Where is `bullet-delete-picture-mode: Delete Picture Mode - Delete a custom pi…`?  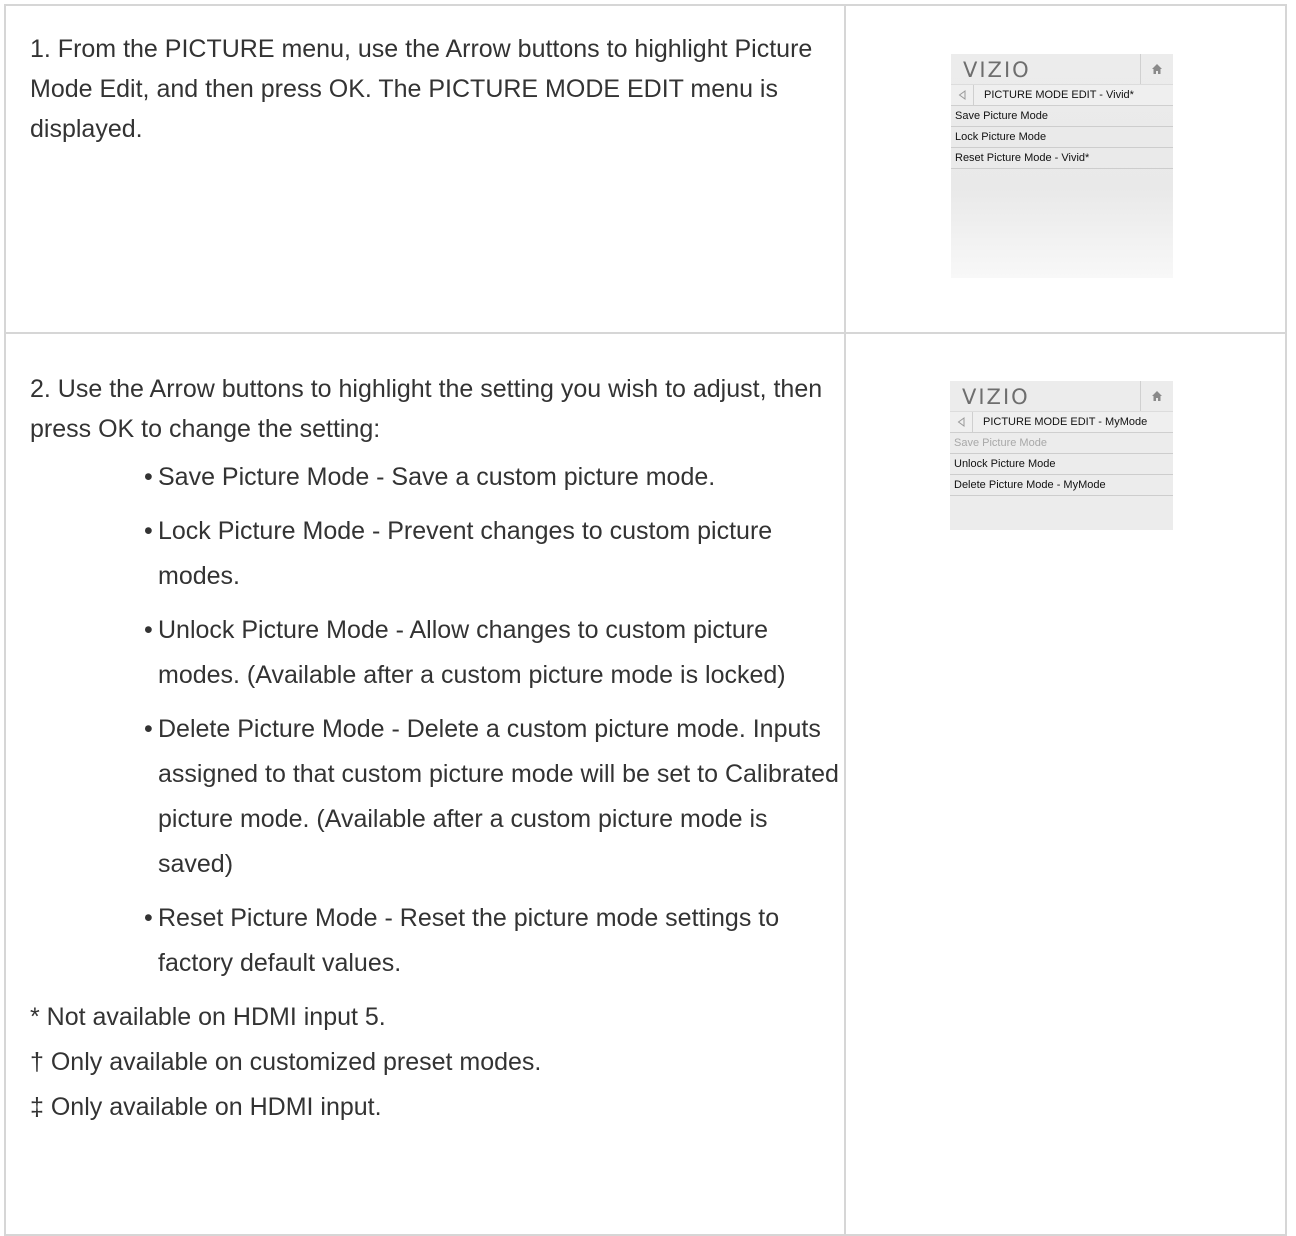 bullet-delete-picture-mode: Delete Picture Mode - Delete a custom pi… is located at coordinates (498, 796).